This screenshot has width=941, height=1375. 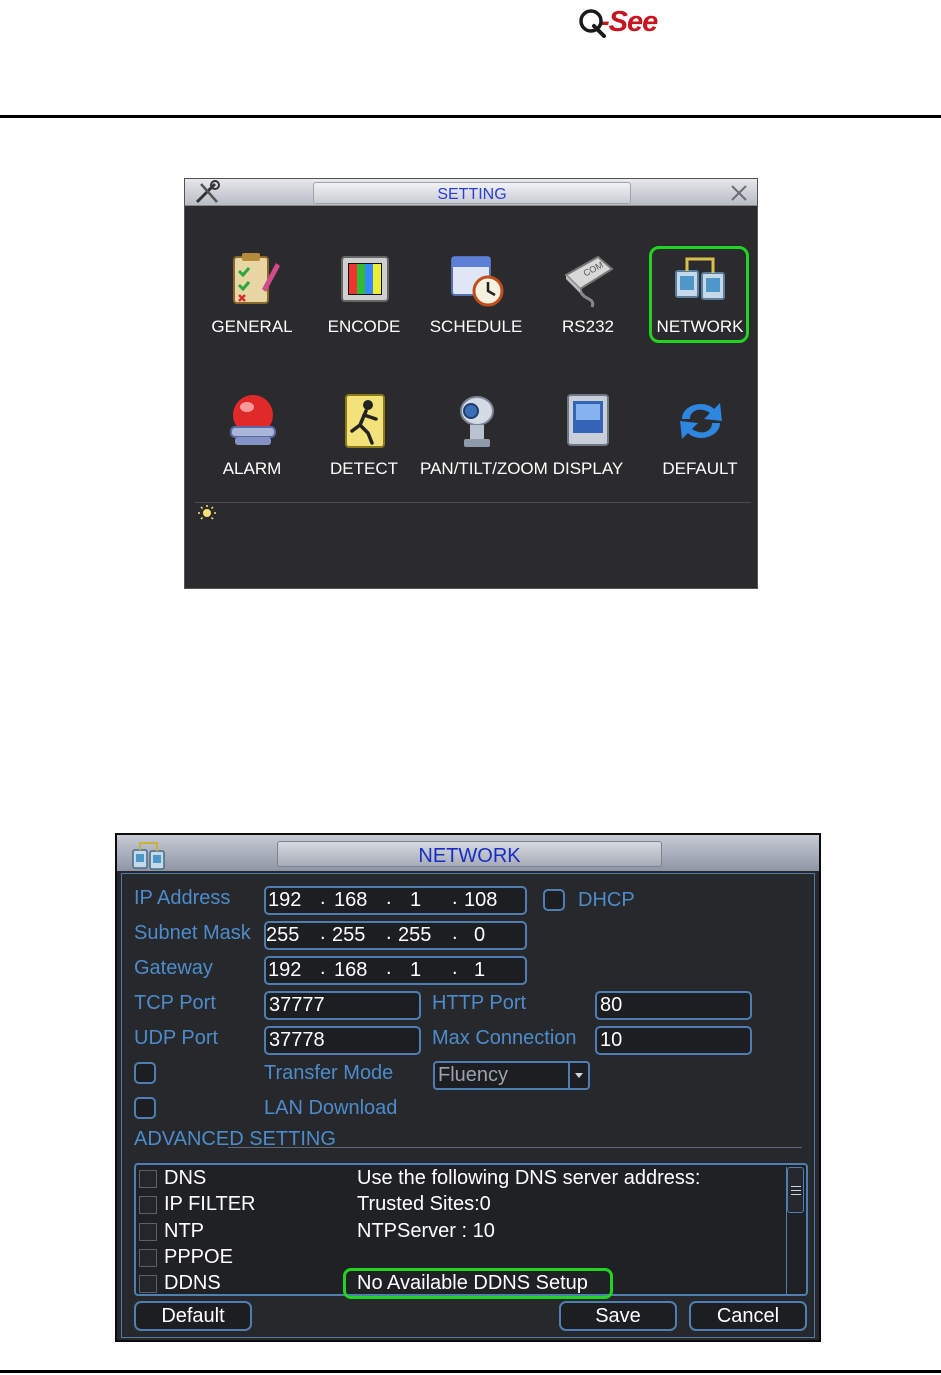 What do you see at coordinates (589, 281) in the screenshot?
I see `rs232-icon: COM` at bounding box center [589, 281].